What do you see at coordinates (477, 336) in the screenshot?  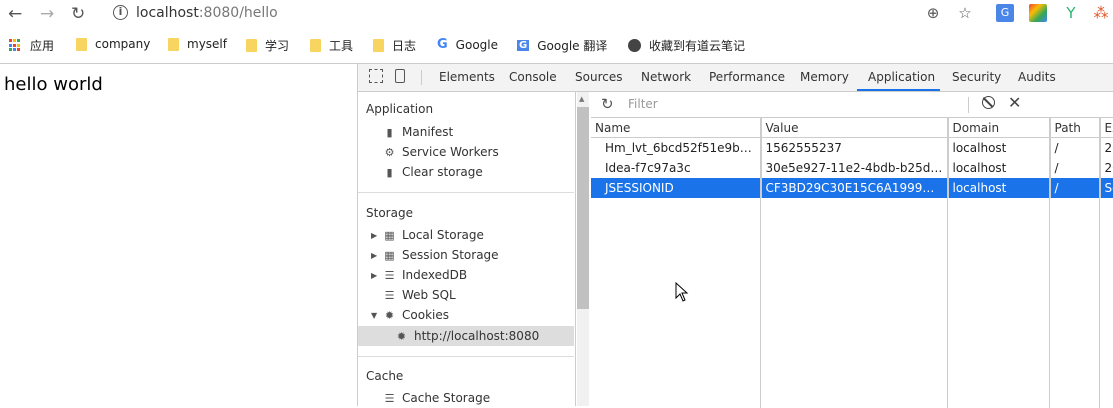 I see `sidebar-item-label: http://localhost:8080` at bounding box center [477, 336].